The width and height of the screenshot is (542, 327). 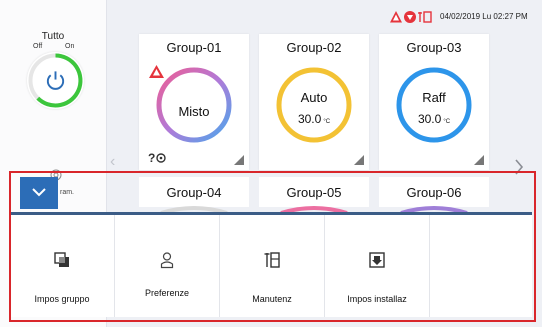 I want to click on mode-label: Misto, so click(x=194, y=111).